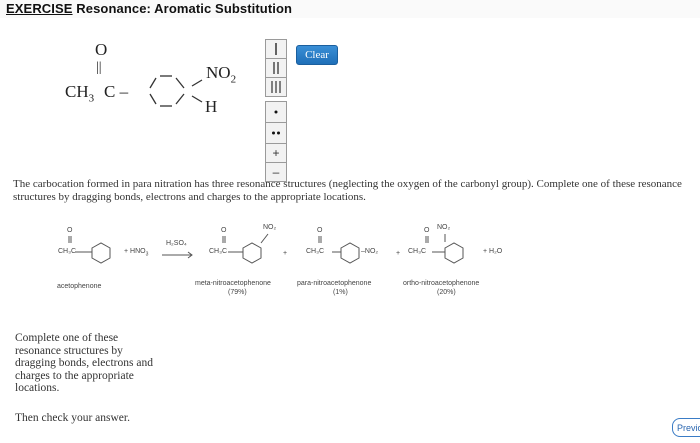 This screenshot has height=443, width=700. I want to click on scheme-no2-ortho: NO₂, so click(444, 227).